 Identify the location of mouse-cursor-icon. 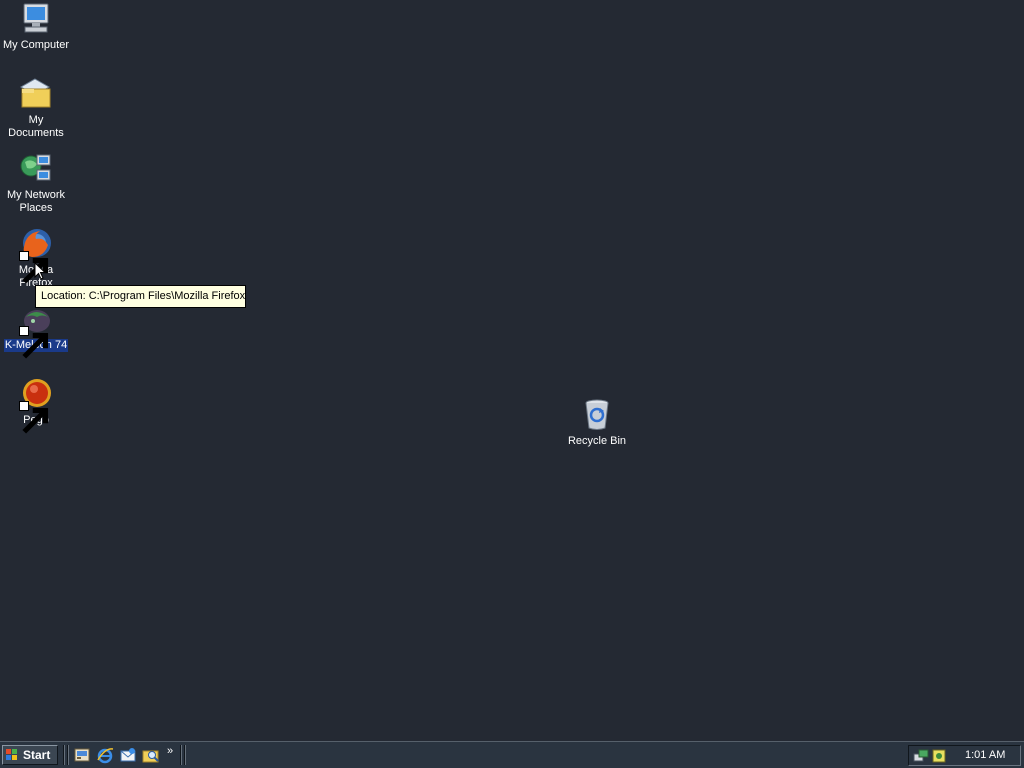
(40, 271).